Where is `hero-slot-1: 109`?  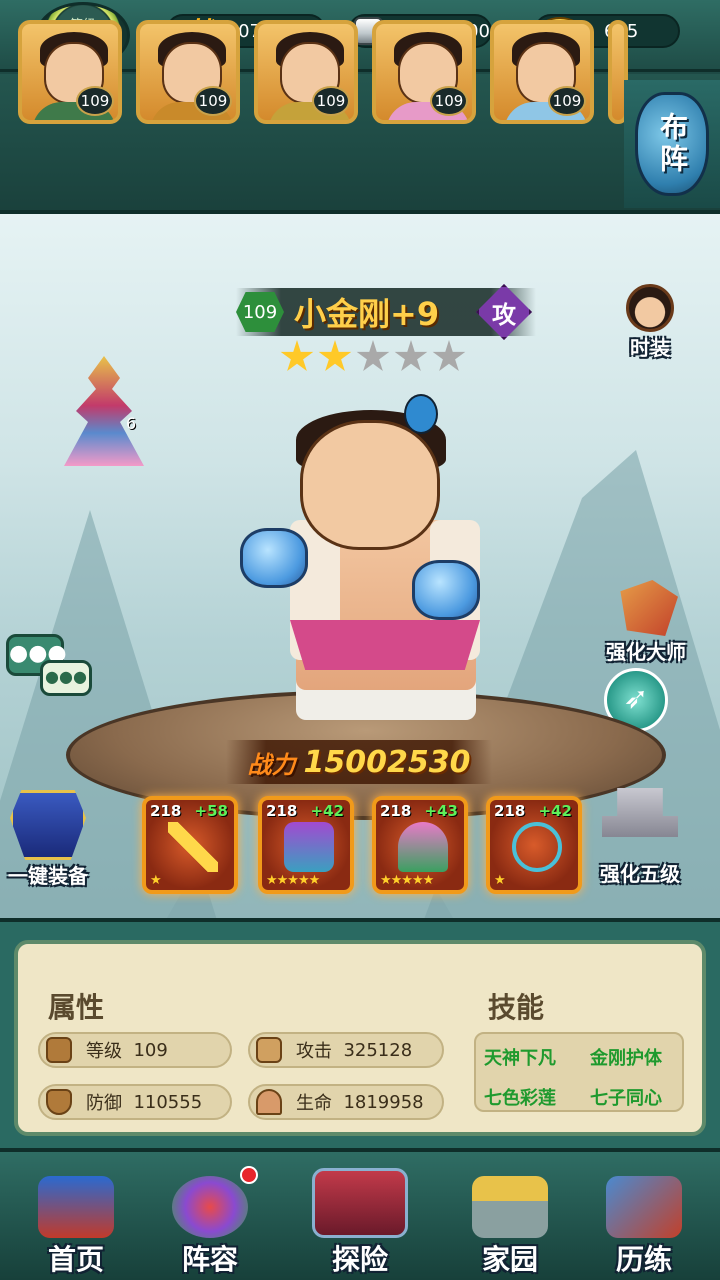
hero-slot-1: 109 is located at coordinates (70, 72).